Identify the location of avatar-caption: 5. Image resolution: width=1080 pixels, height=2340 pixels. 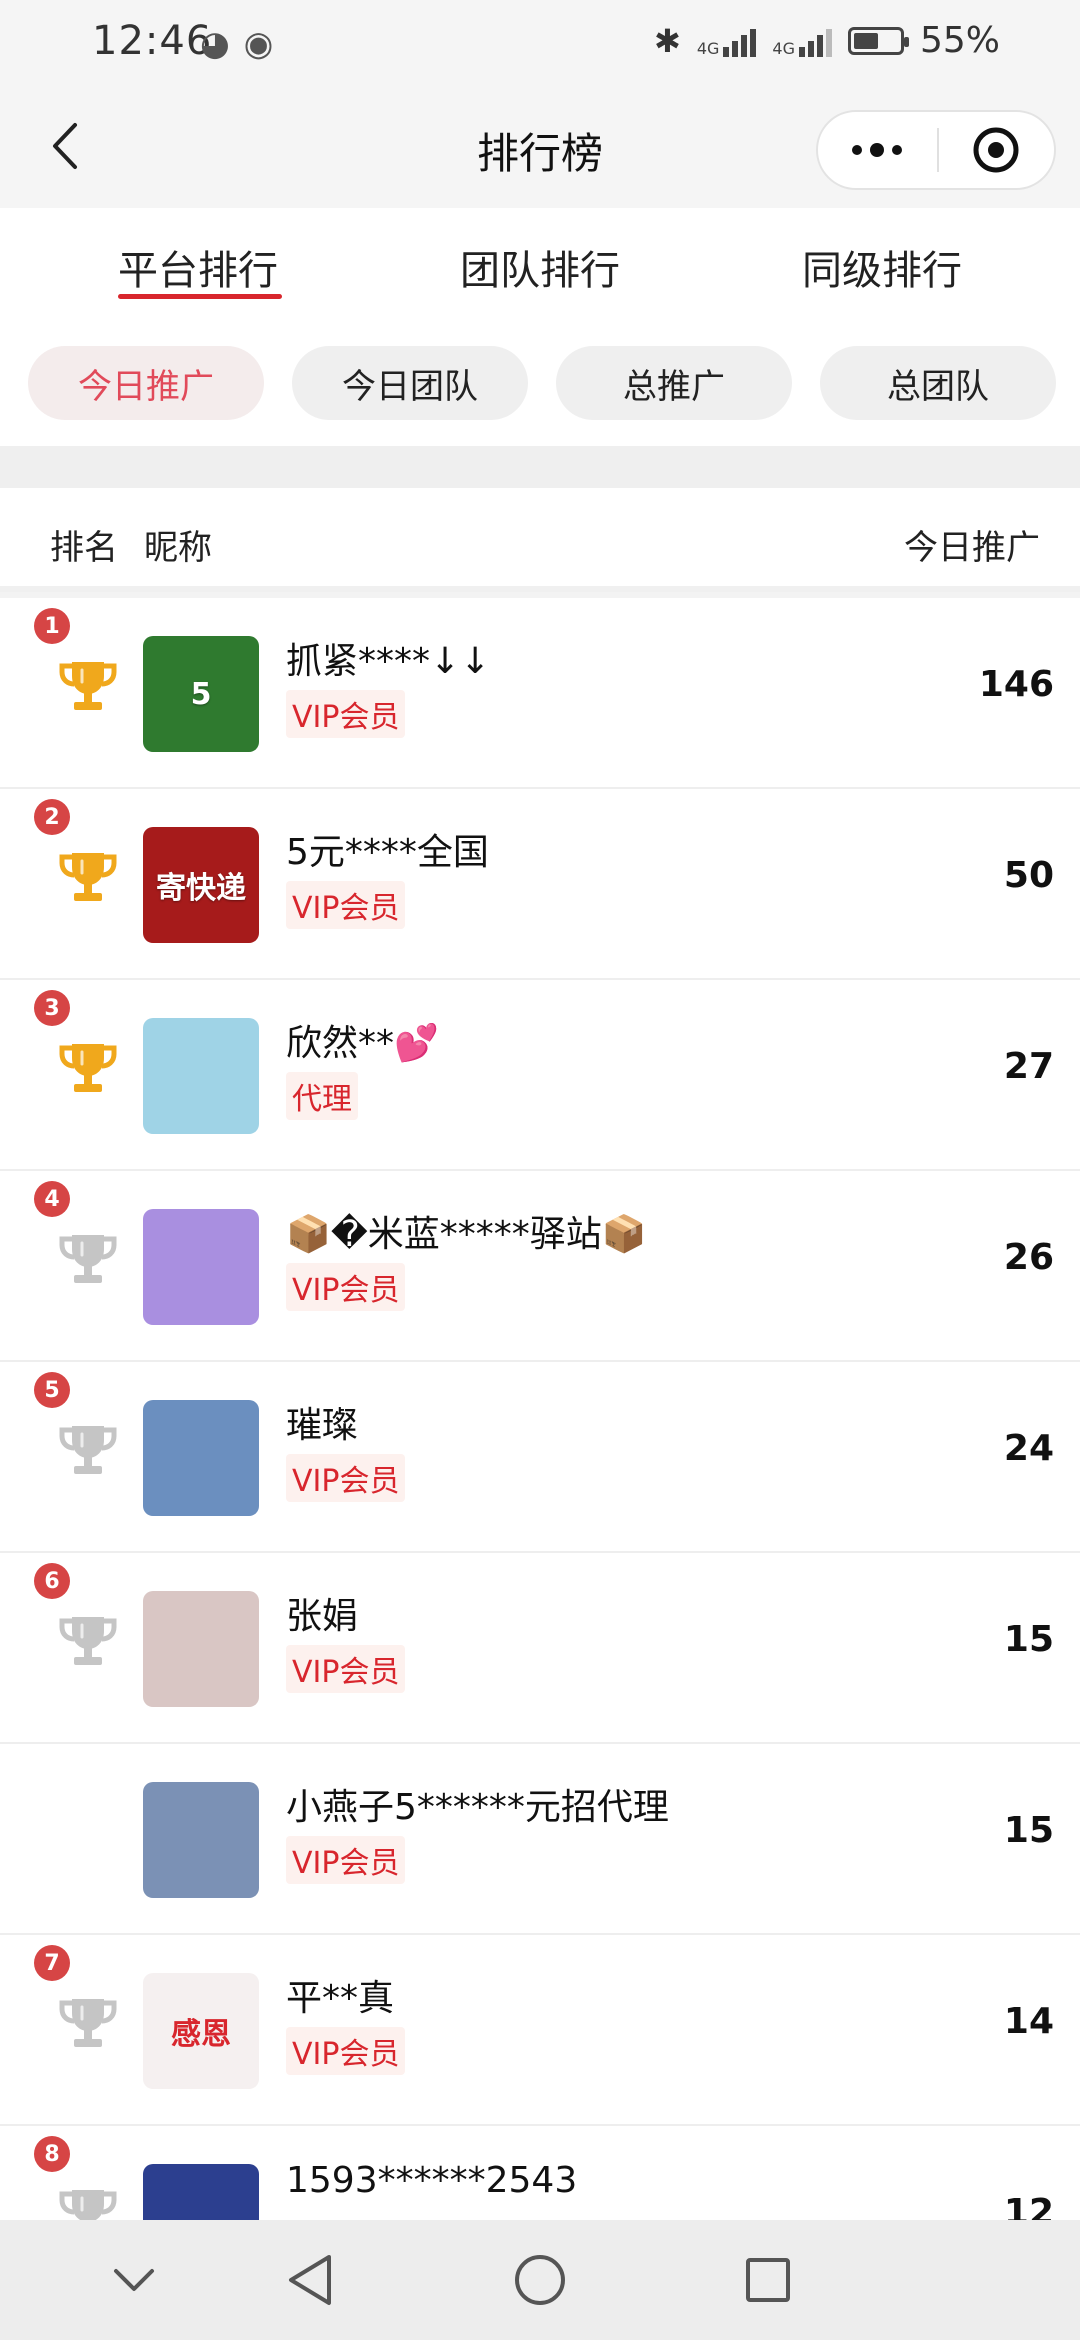
(201, 694).